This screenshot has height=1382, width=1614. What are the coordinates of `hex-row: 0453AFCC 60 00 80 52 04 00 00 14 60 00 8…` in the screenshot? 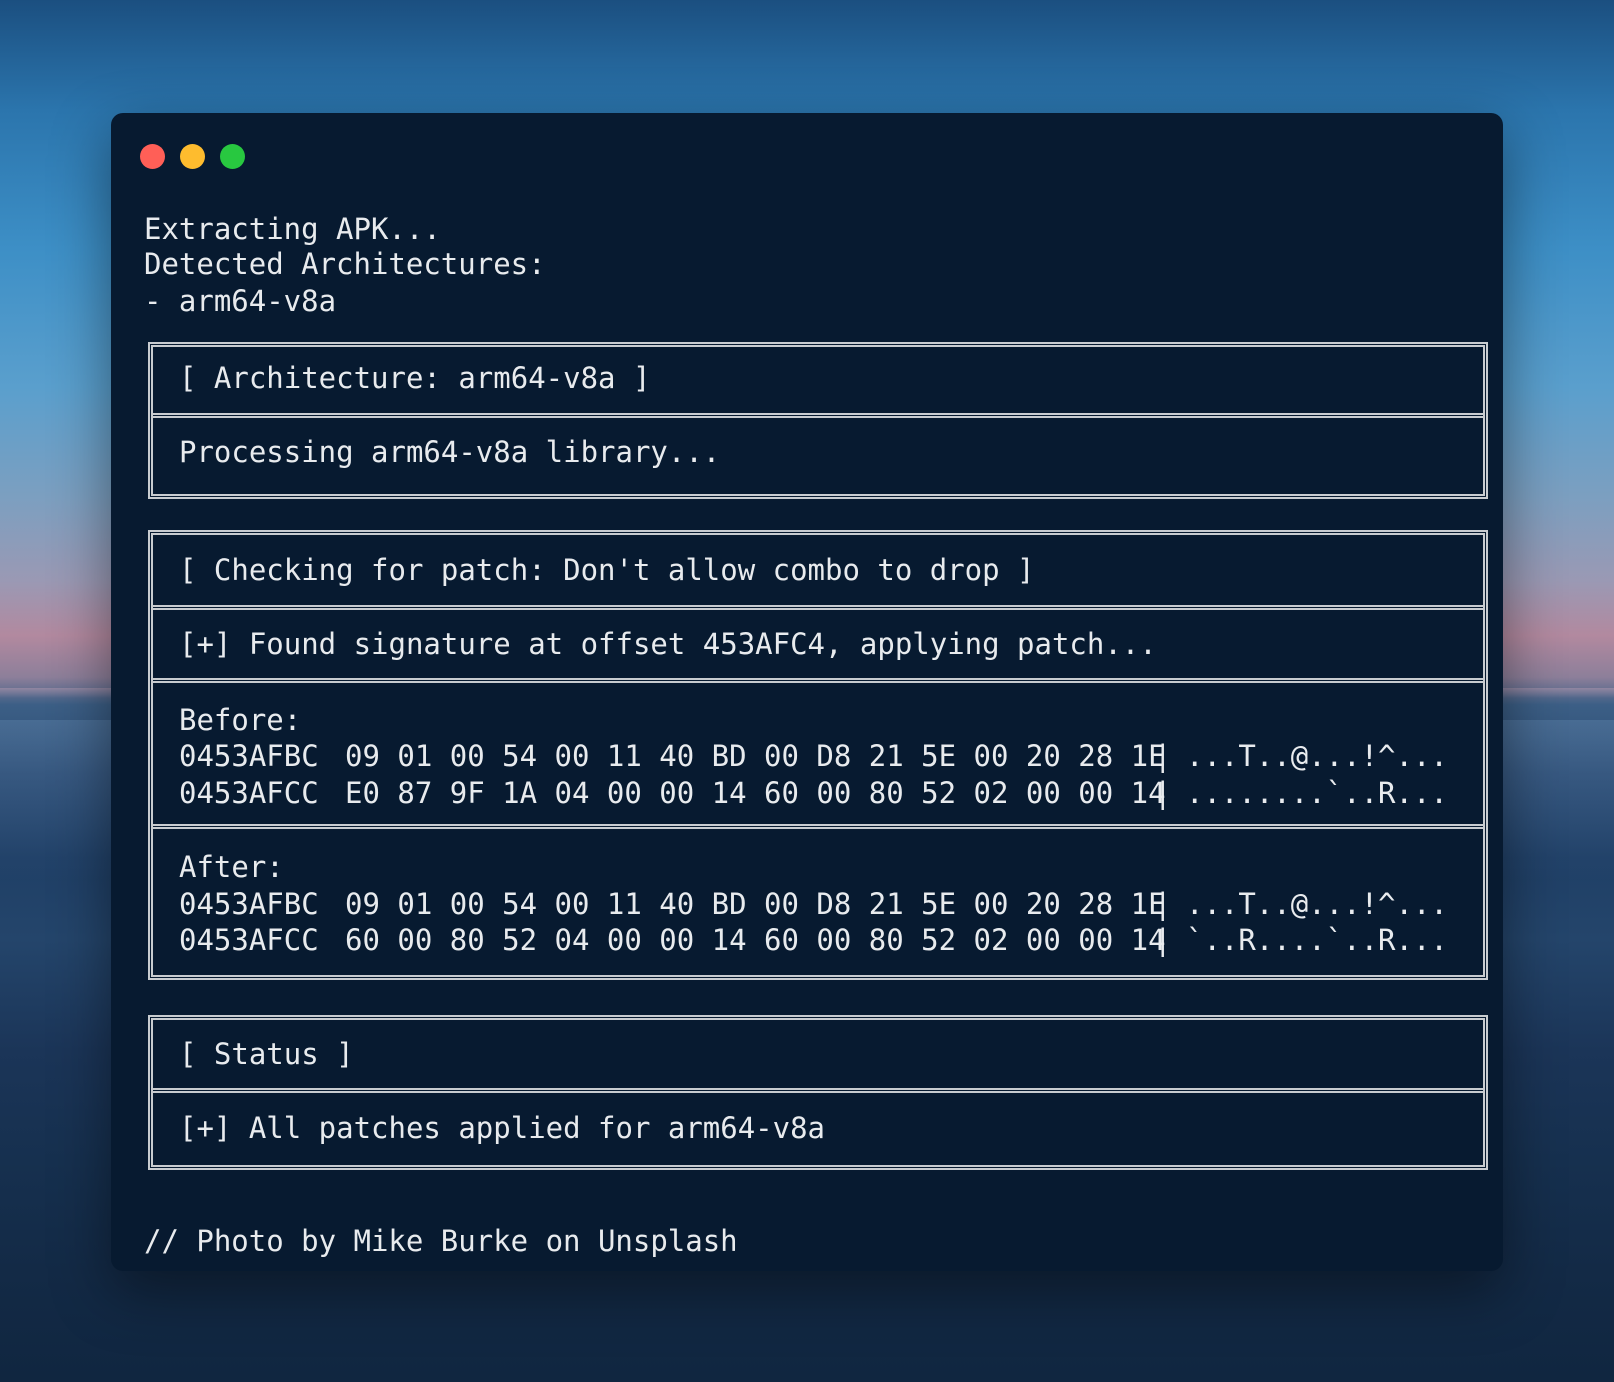 It's located at (813, 940).